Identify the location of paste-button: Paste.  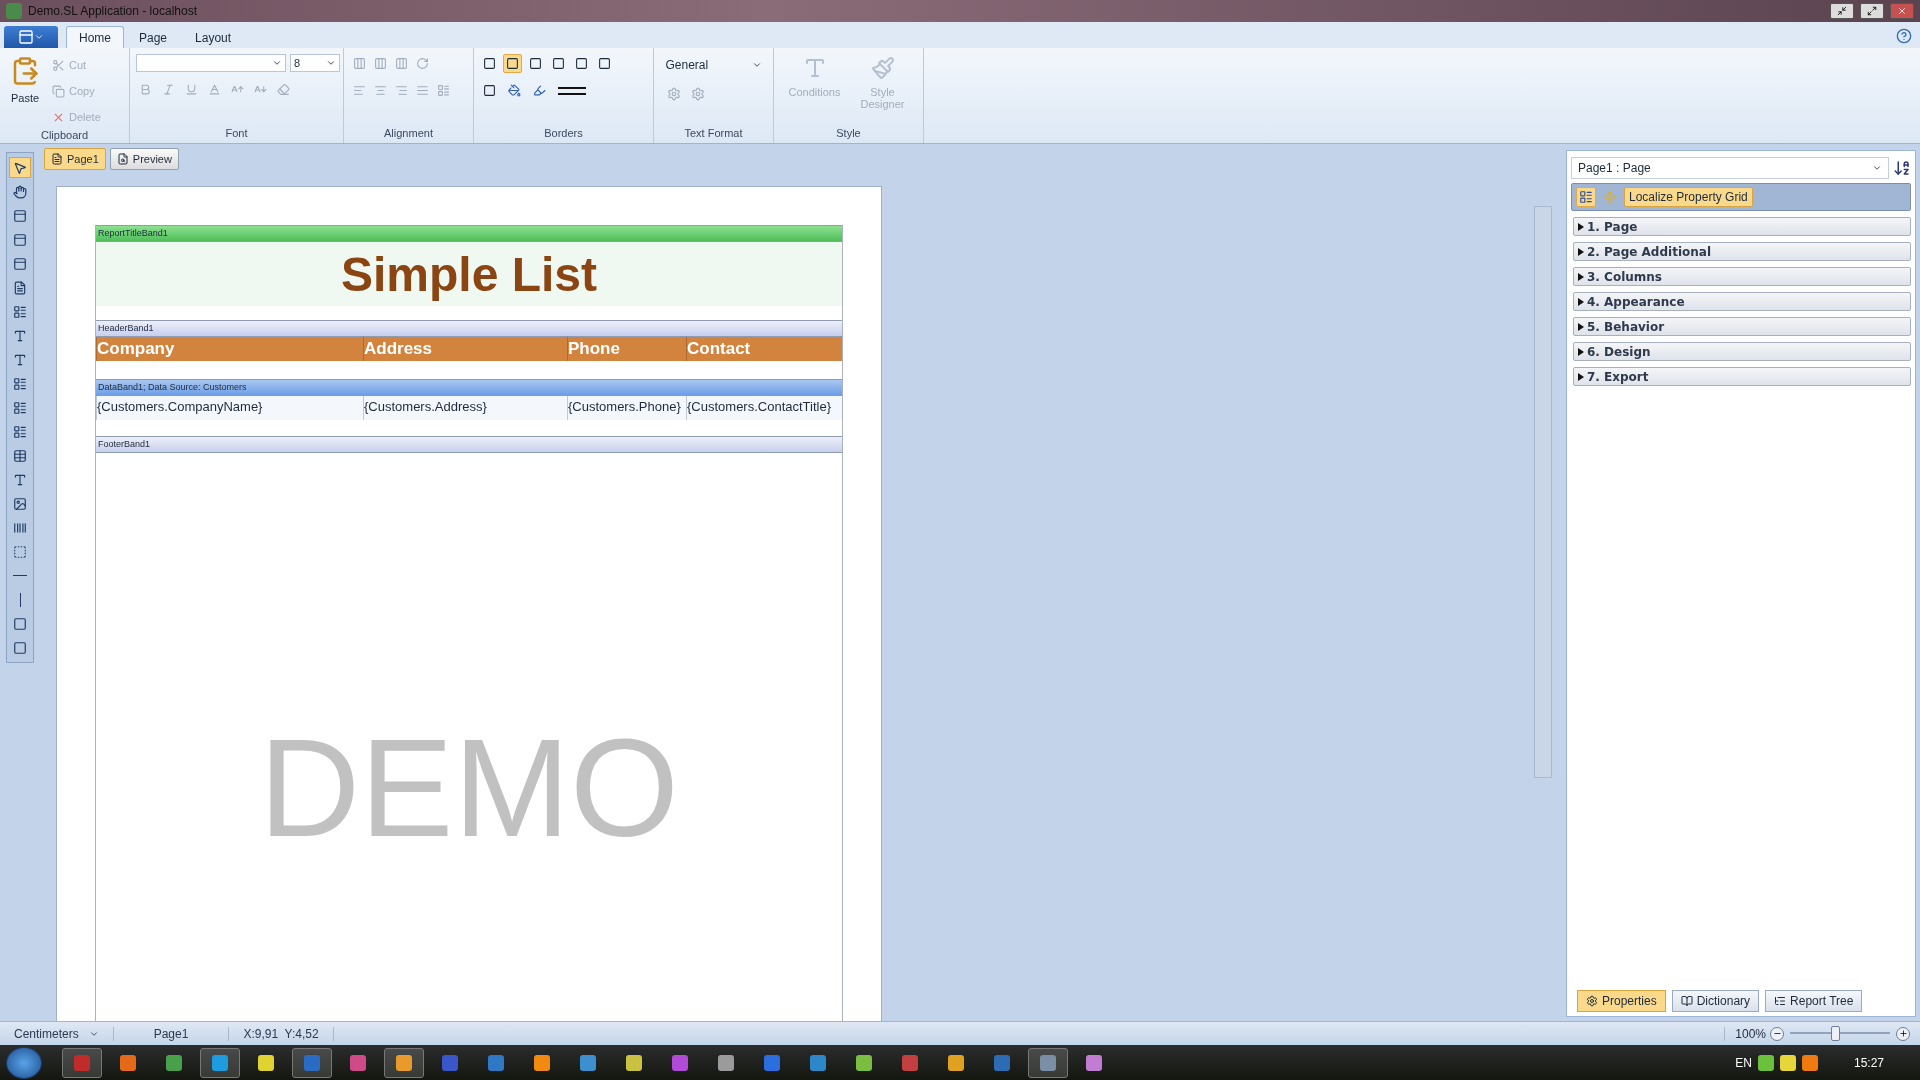
(25, 91).